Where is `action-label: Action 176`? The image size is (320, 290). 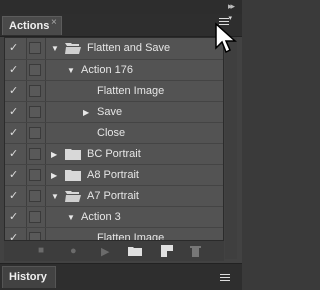 action-label: Action 176 is located at coordinates (107, 70).